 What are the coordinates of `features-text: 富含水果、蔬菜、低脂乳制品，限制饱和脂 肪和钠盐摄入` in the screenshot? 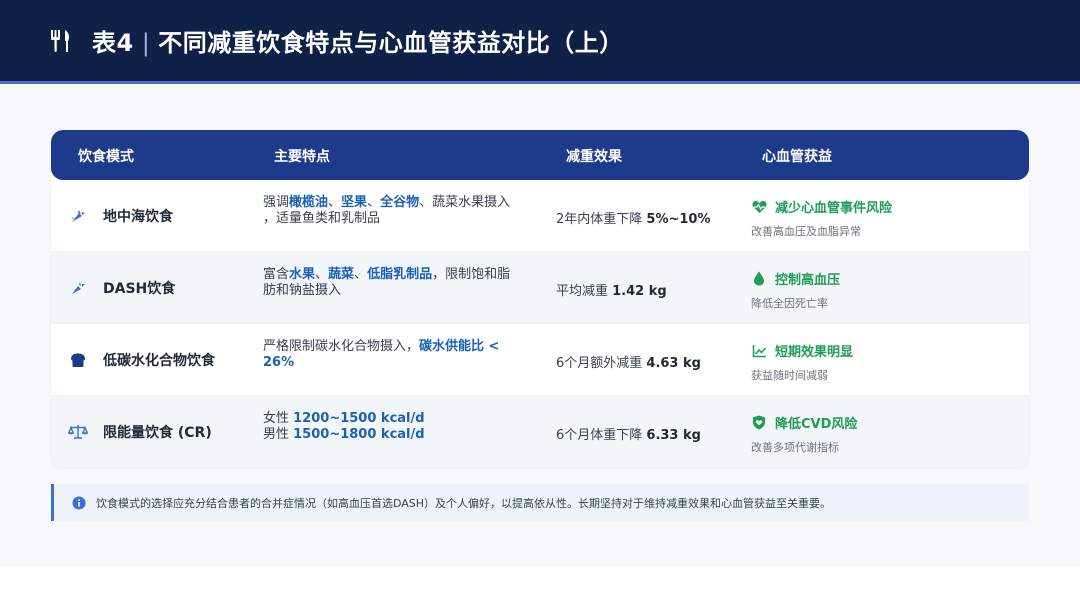 It's located at (387, 282).